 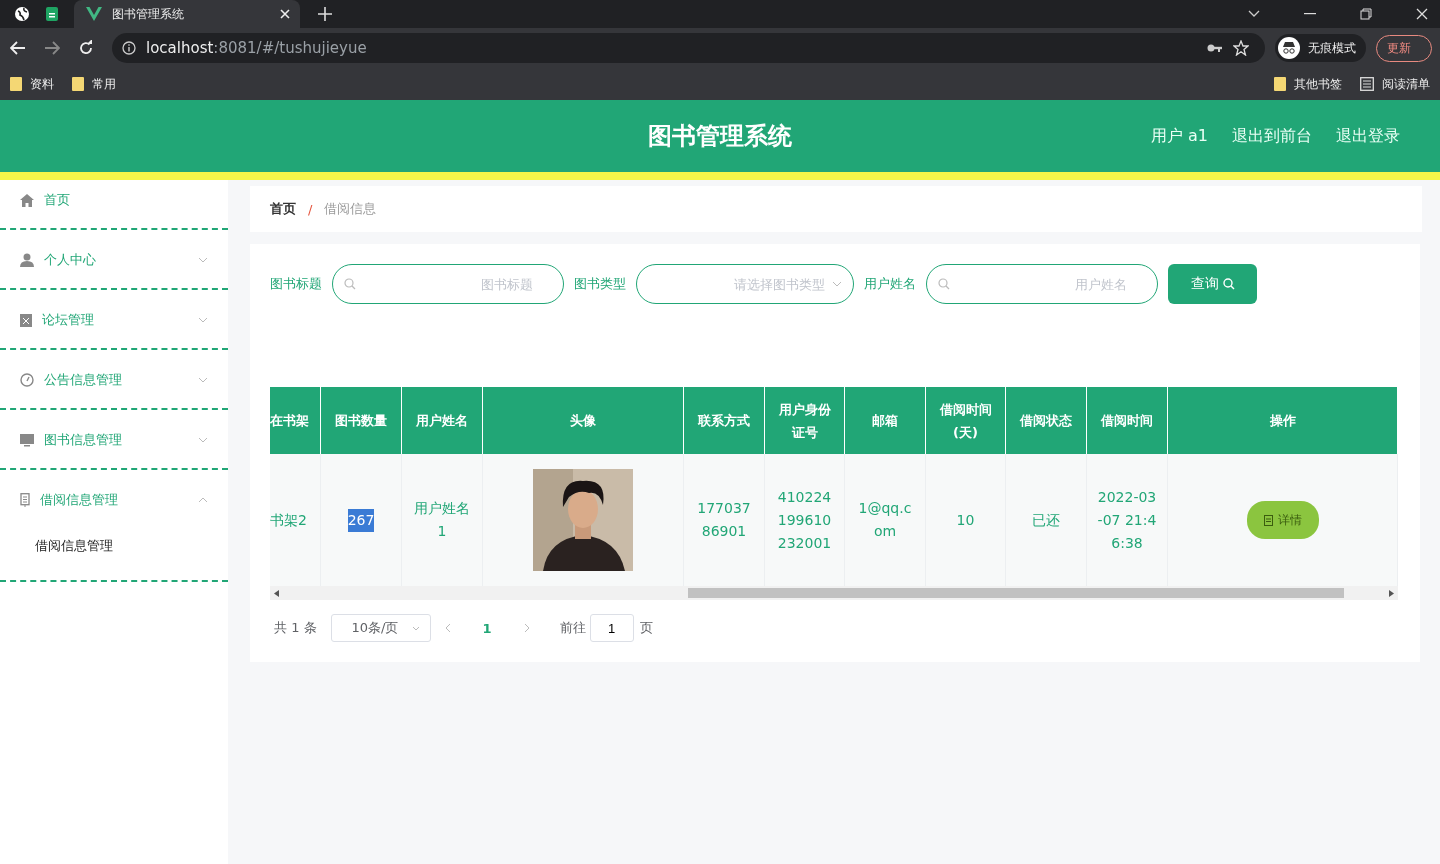 I want to click on table-cell-text: 17703786901, so click(x=724, y=520).